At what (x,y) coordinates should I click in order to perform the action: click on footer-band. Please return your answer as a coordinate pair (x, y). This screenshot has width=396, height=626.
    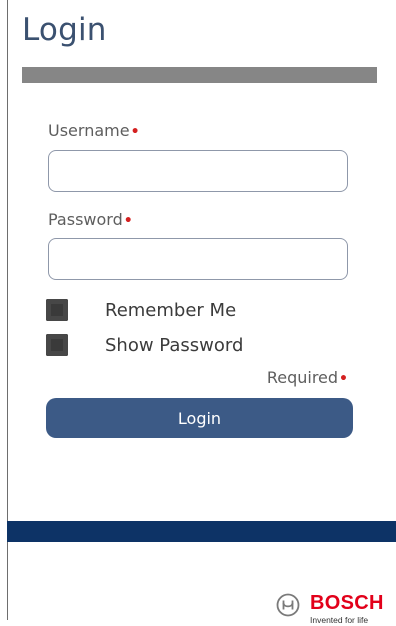
    Looking at the image, I should click on (201, 531).